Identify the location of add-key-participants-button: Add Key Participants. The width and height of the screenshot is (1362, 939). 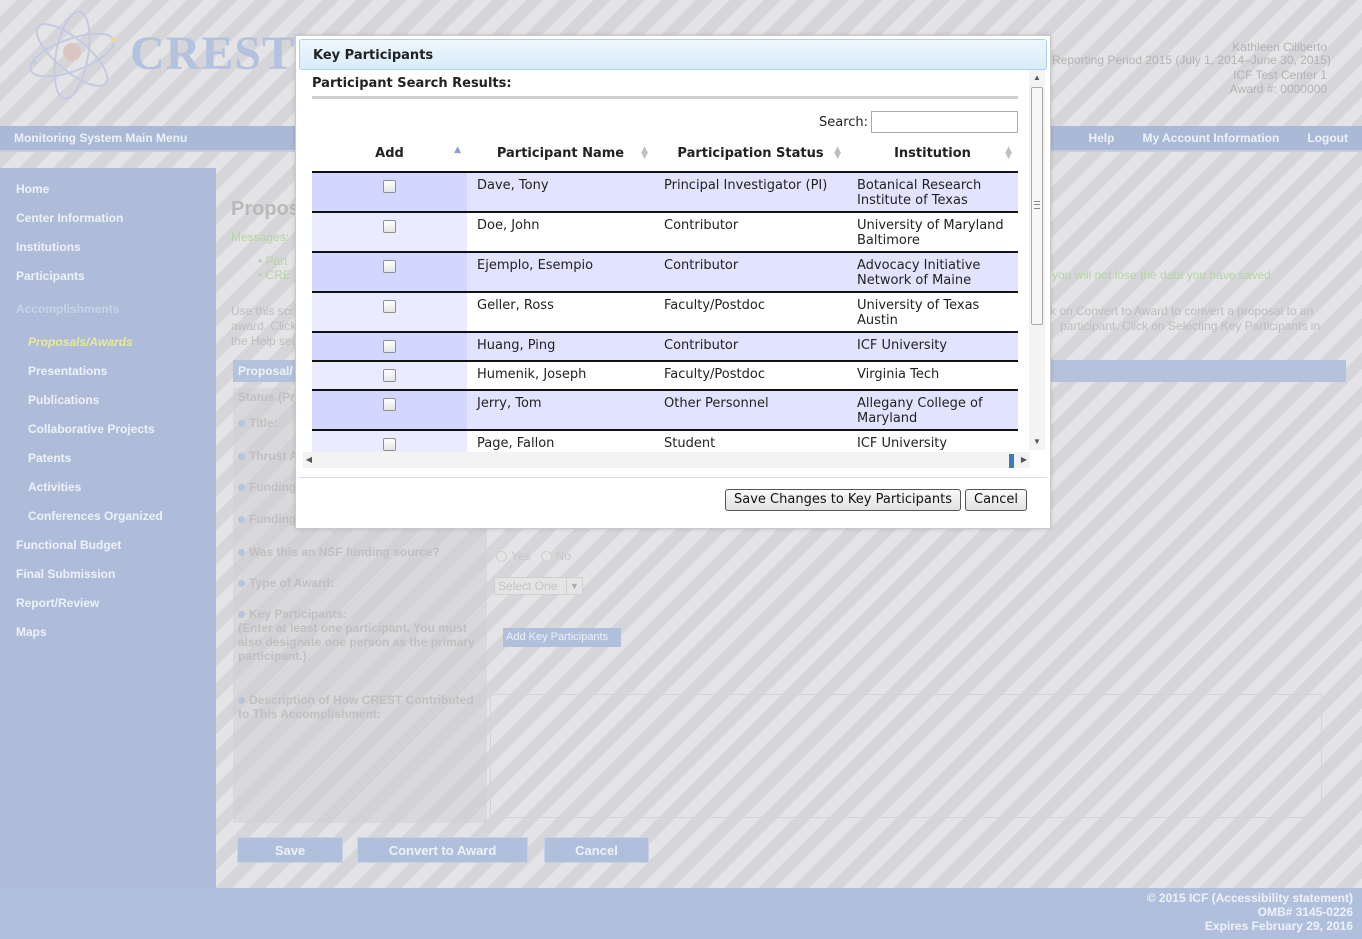
(562, 637).